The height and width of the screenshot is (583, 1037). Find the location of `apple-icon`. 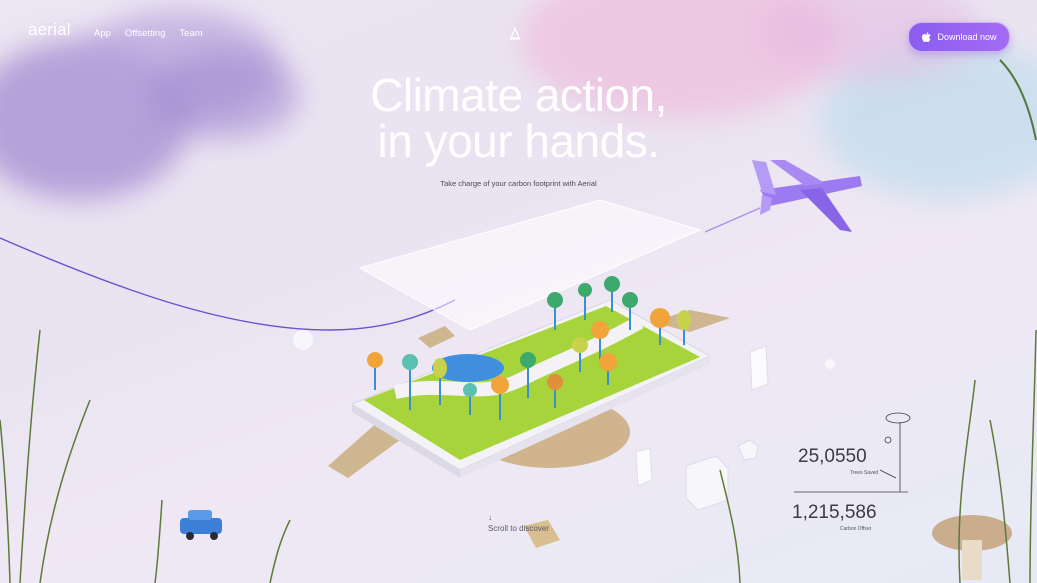

apple-icon is located at coordinates (927, 37).